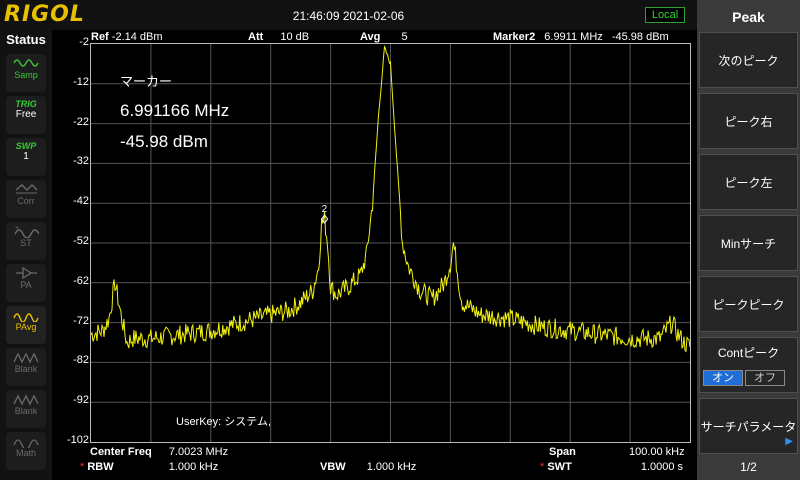  Describe the element at coordinates (81, 360) in the screenshot. I see `y-tick-label: -82` at that location.